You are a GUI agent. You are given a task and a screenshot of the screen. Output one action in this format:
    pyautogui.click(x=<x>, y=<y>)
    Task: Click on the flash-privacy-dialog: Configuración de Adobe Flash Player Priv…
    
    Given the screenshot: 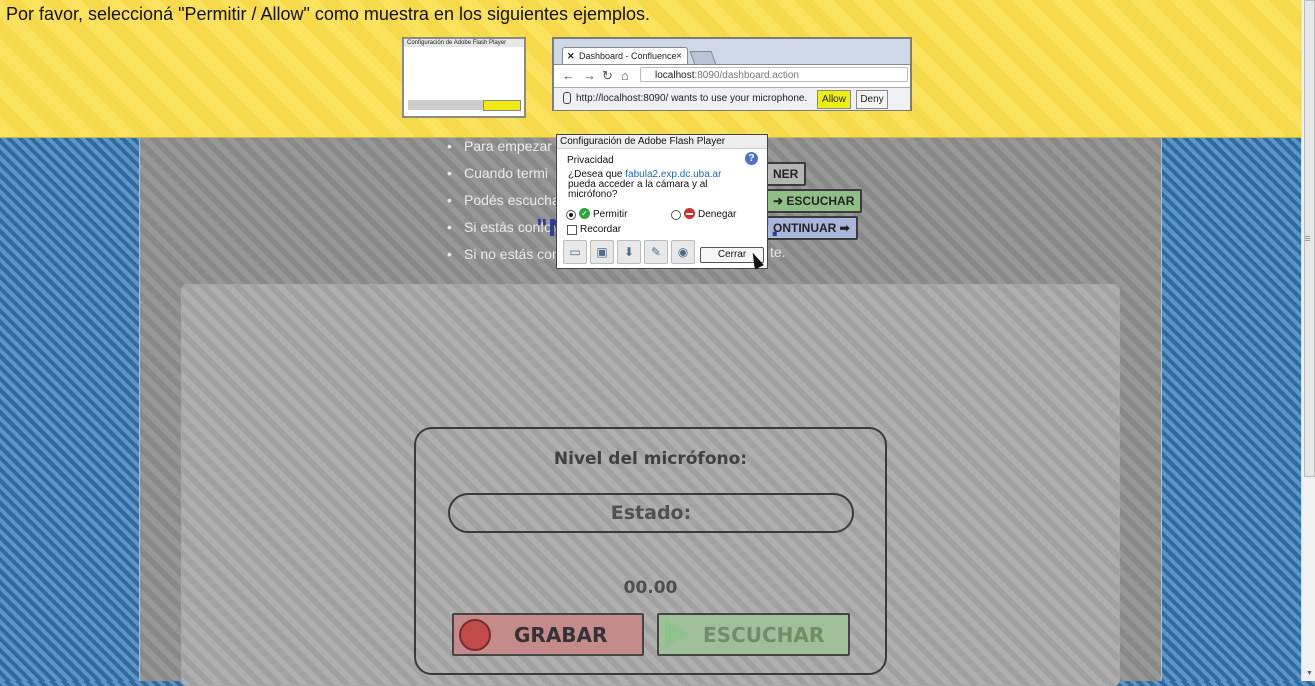 What is the action you would take?
    pyautogui.click(x=662, y=201)
    